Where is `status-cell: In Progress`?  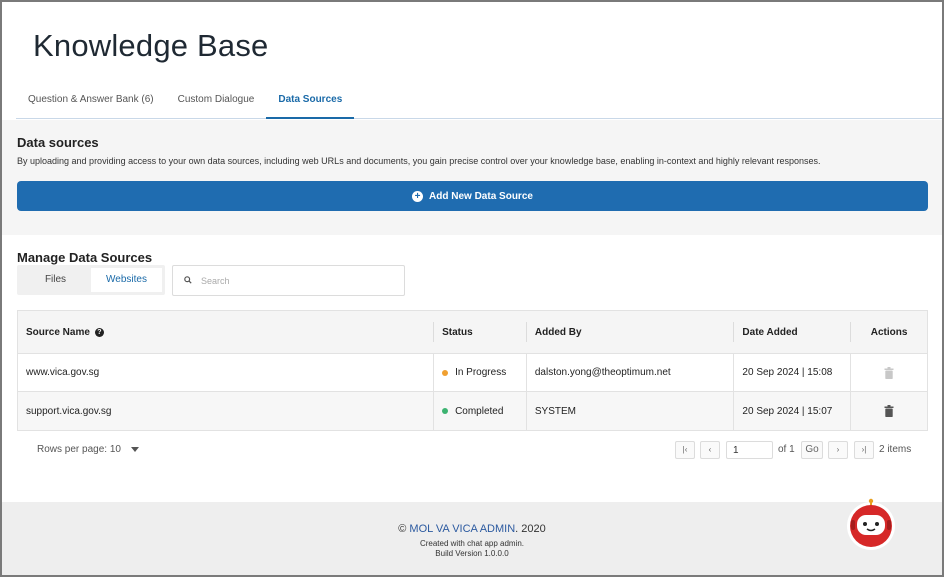 status-cell: In Progress is located at coordinates (479, 372).